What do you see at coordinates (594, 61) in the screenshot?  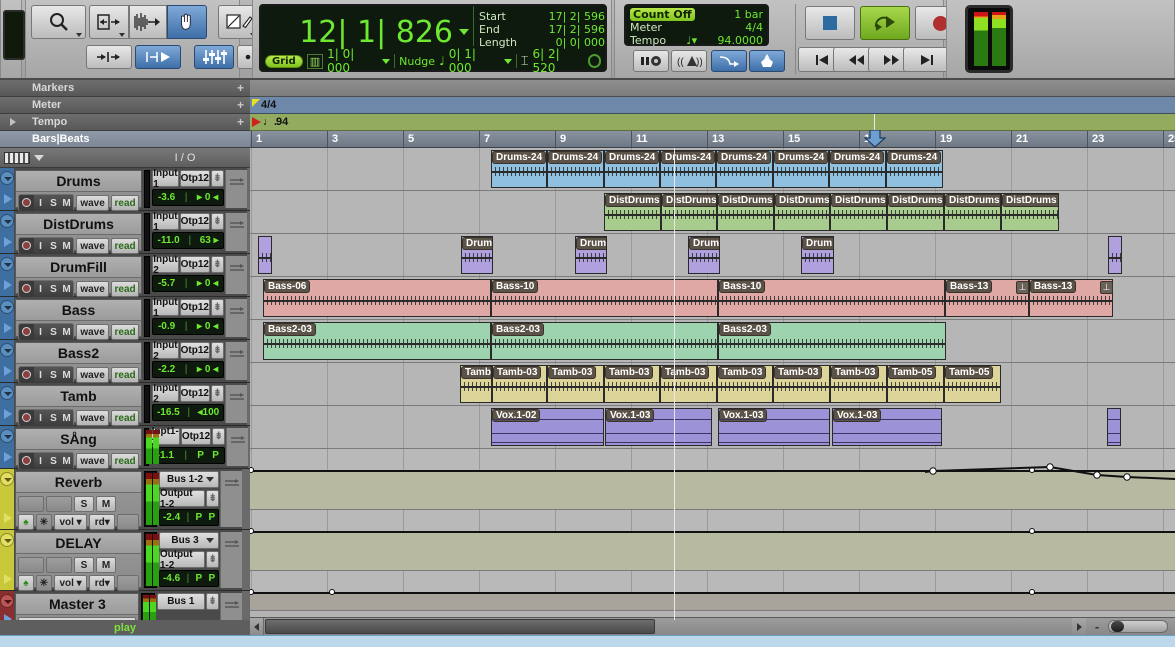 I see `target-icon` at bounding box center [594, 61].